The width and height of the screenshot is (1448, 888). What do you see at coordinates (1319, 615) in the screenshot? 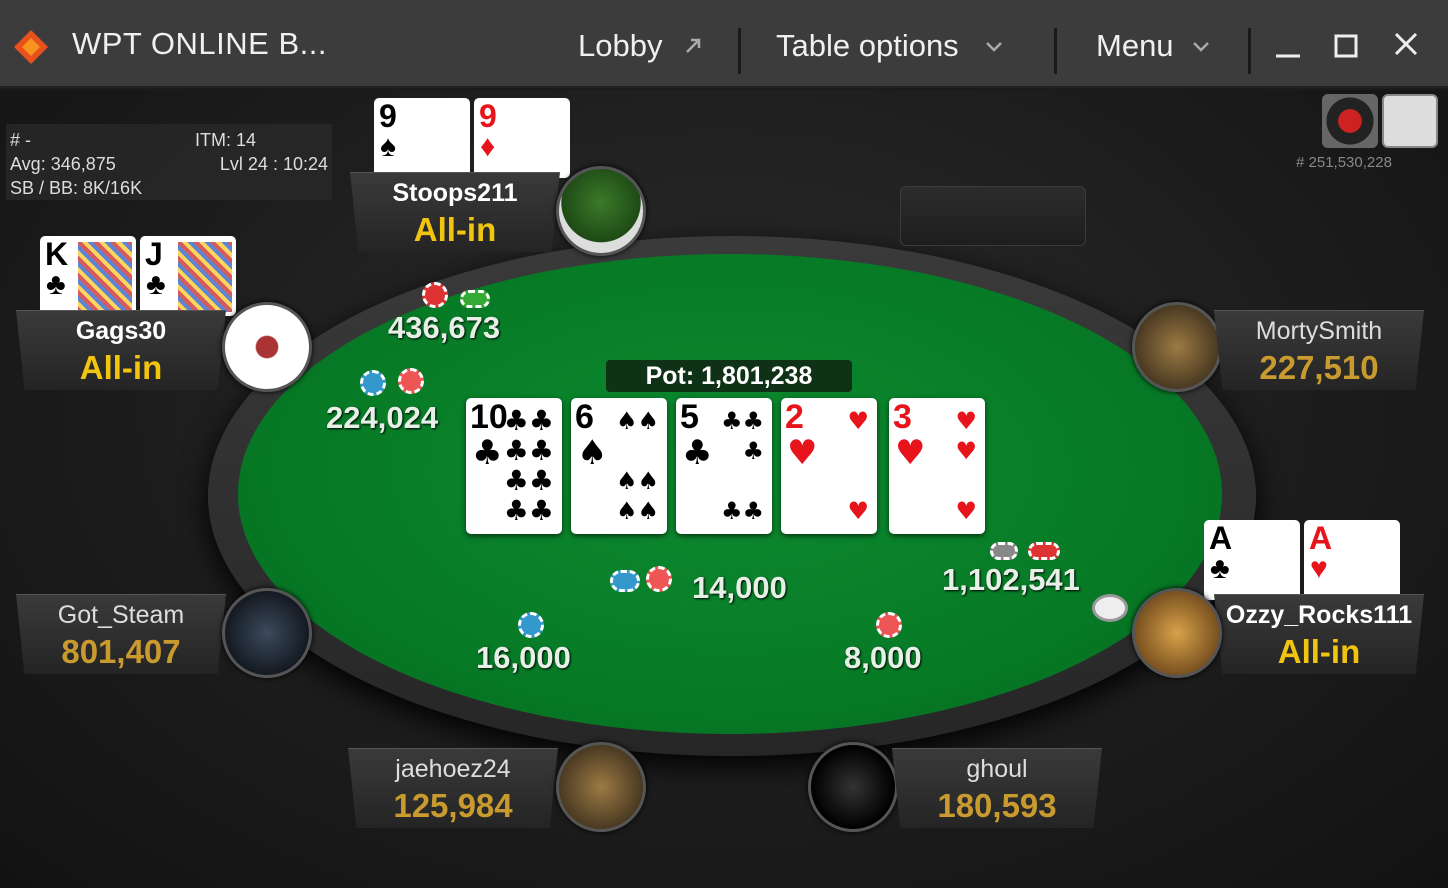
I see `player-name: Ozzy_Rocks111` at bounding box center [1319, 615].